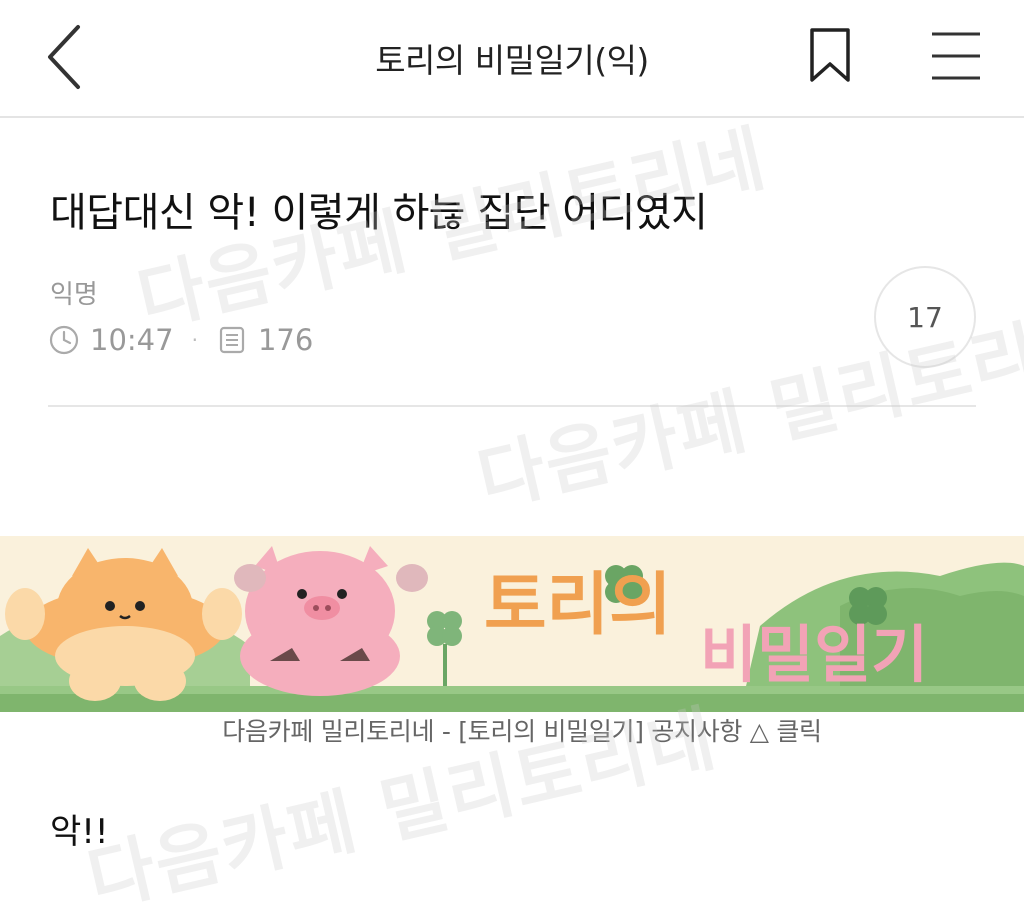 The height and width of the screenshot is (918, 1024). I want to click on views-icon, so click(232, 340).